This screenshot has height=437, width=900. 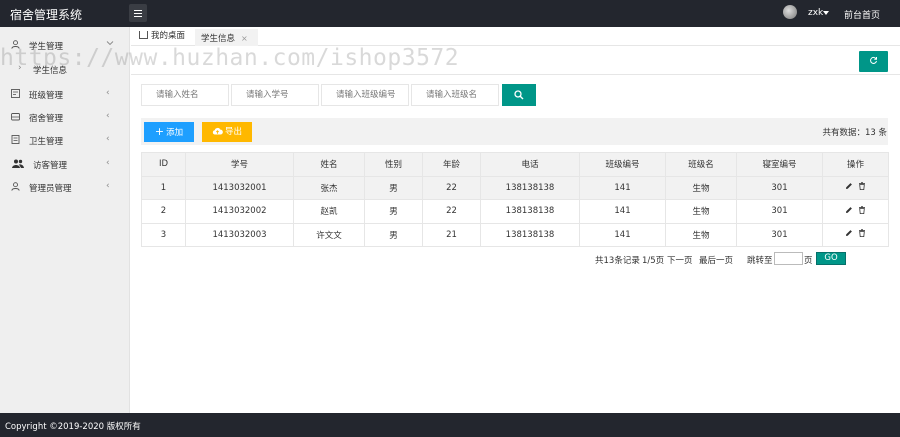 I want to click on footer: Copyright ©2019-2020 版权所有, so click(x=450, y=425).